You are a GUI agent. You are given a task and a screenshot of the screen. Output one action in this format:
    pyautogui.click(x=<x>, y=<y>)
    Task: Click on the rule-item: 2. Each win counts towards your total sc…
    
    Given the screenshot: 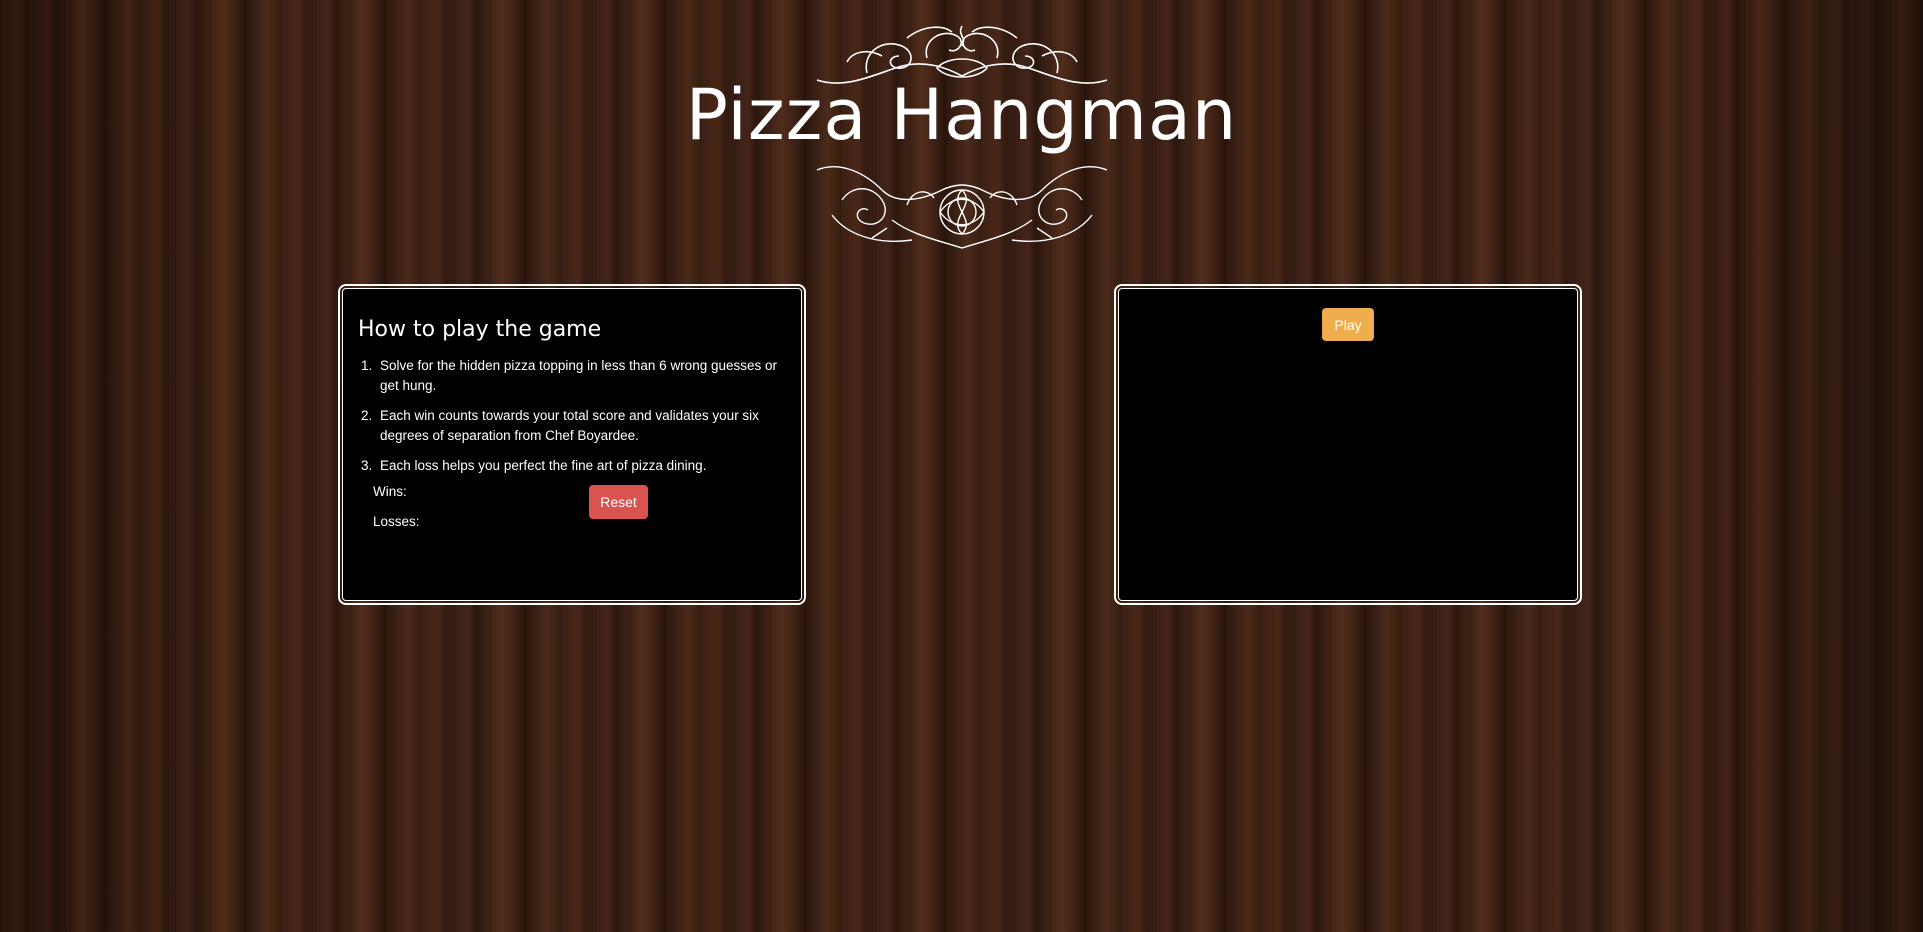 What is the action you would take?
    pyautogui.click(x=576, y=426)
    